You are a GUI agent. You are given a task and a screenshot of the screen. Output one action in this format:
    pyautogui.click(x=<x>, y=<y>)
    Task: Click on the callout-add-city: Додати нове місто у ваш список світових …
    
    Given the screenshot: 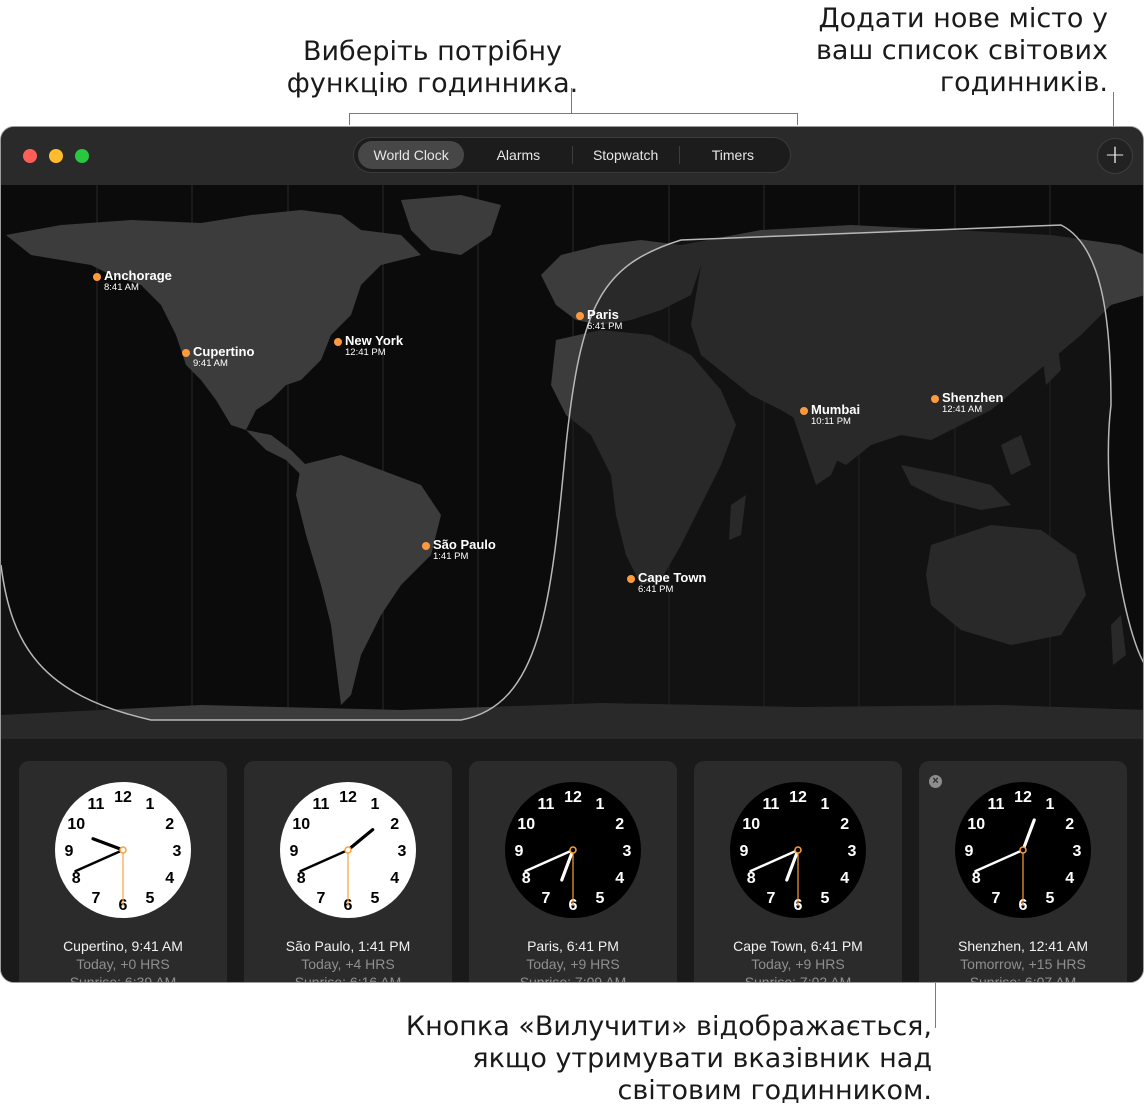 What is the action you would take?
    pyautogui.click(x=938, y=51)
    